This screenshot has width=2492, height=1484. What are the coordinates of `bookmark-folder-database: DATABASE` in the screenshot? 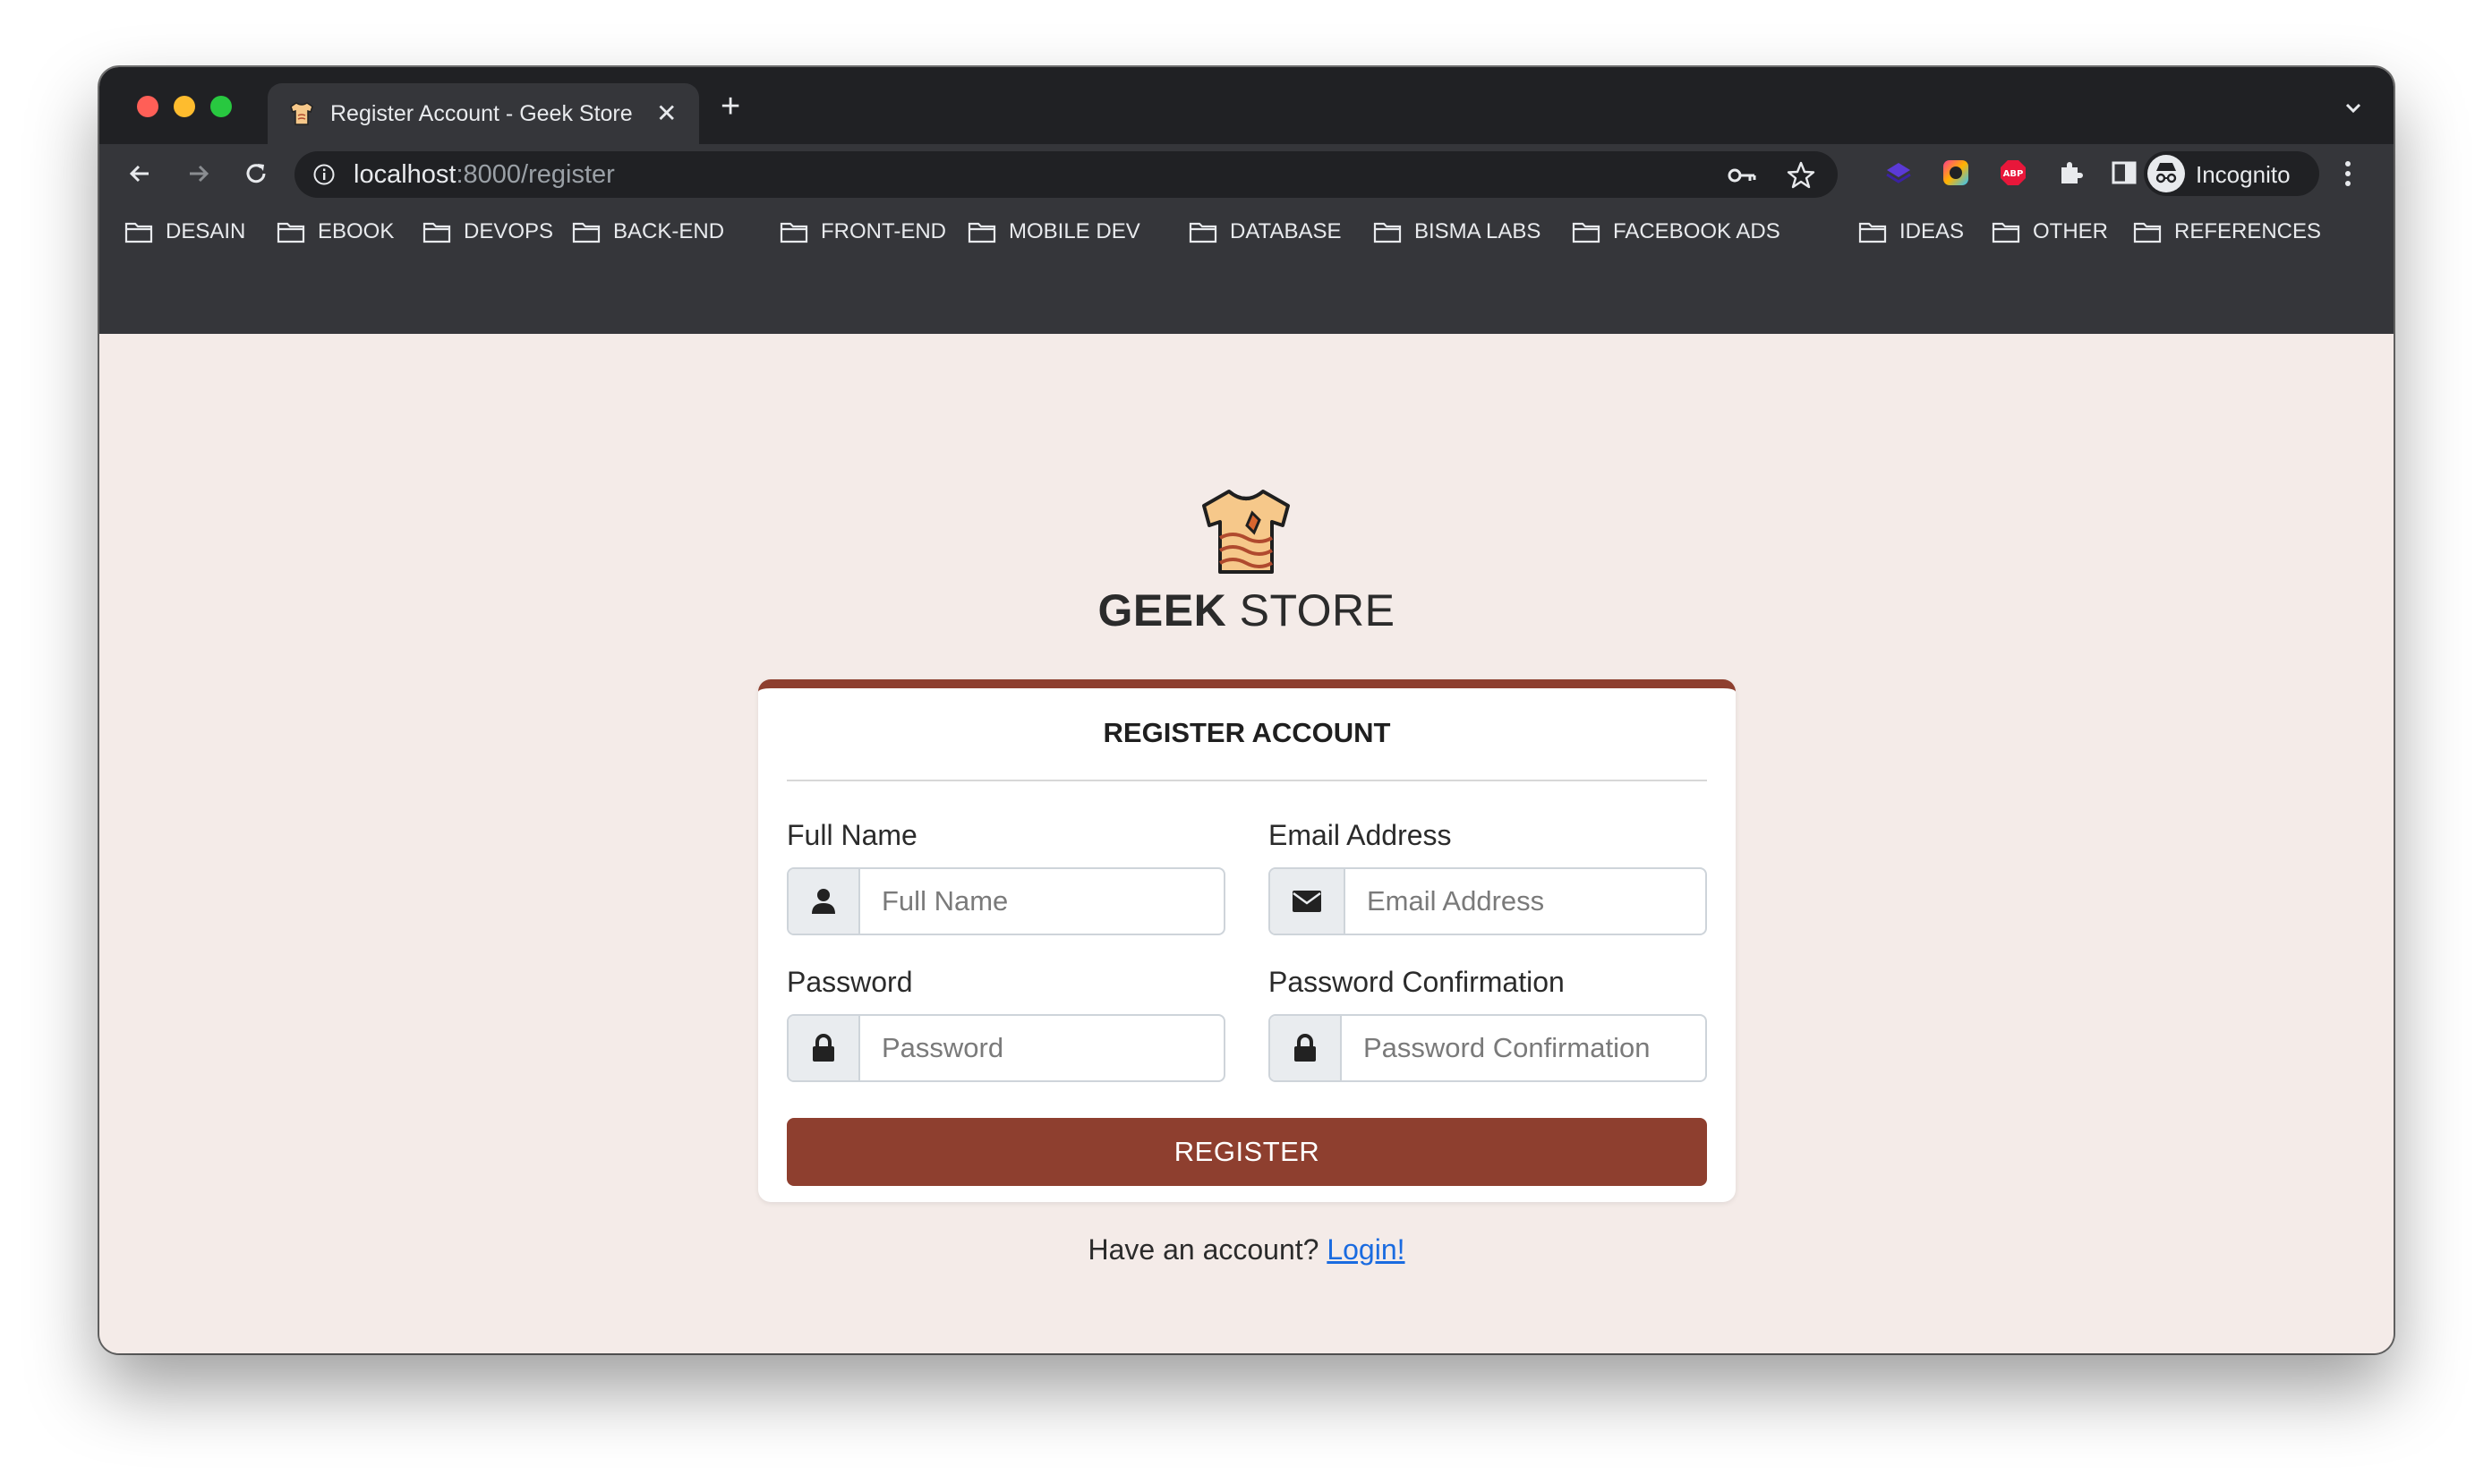 It's located at (1265, 232).